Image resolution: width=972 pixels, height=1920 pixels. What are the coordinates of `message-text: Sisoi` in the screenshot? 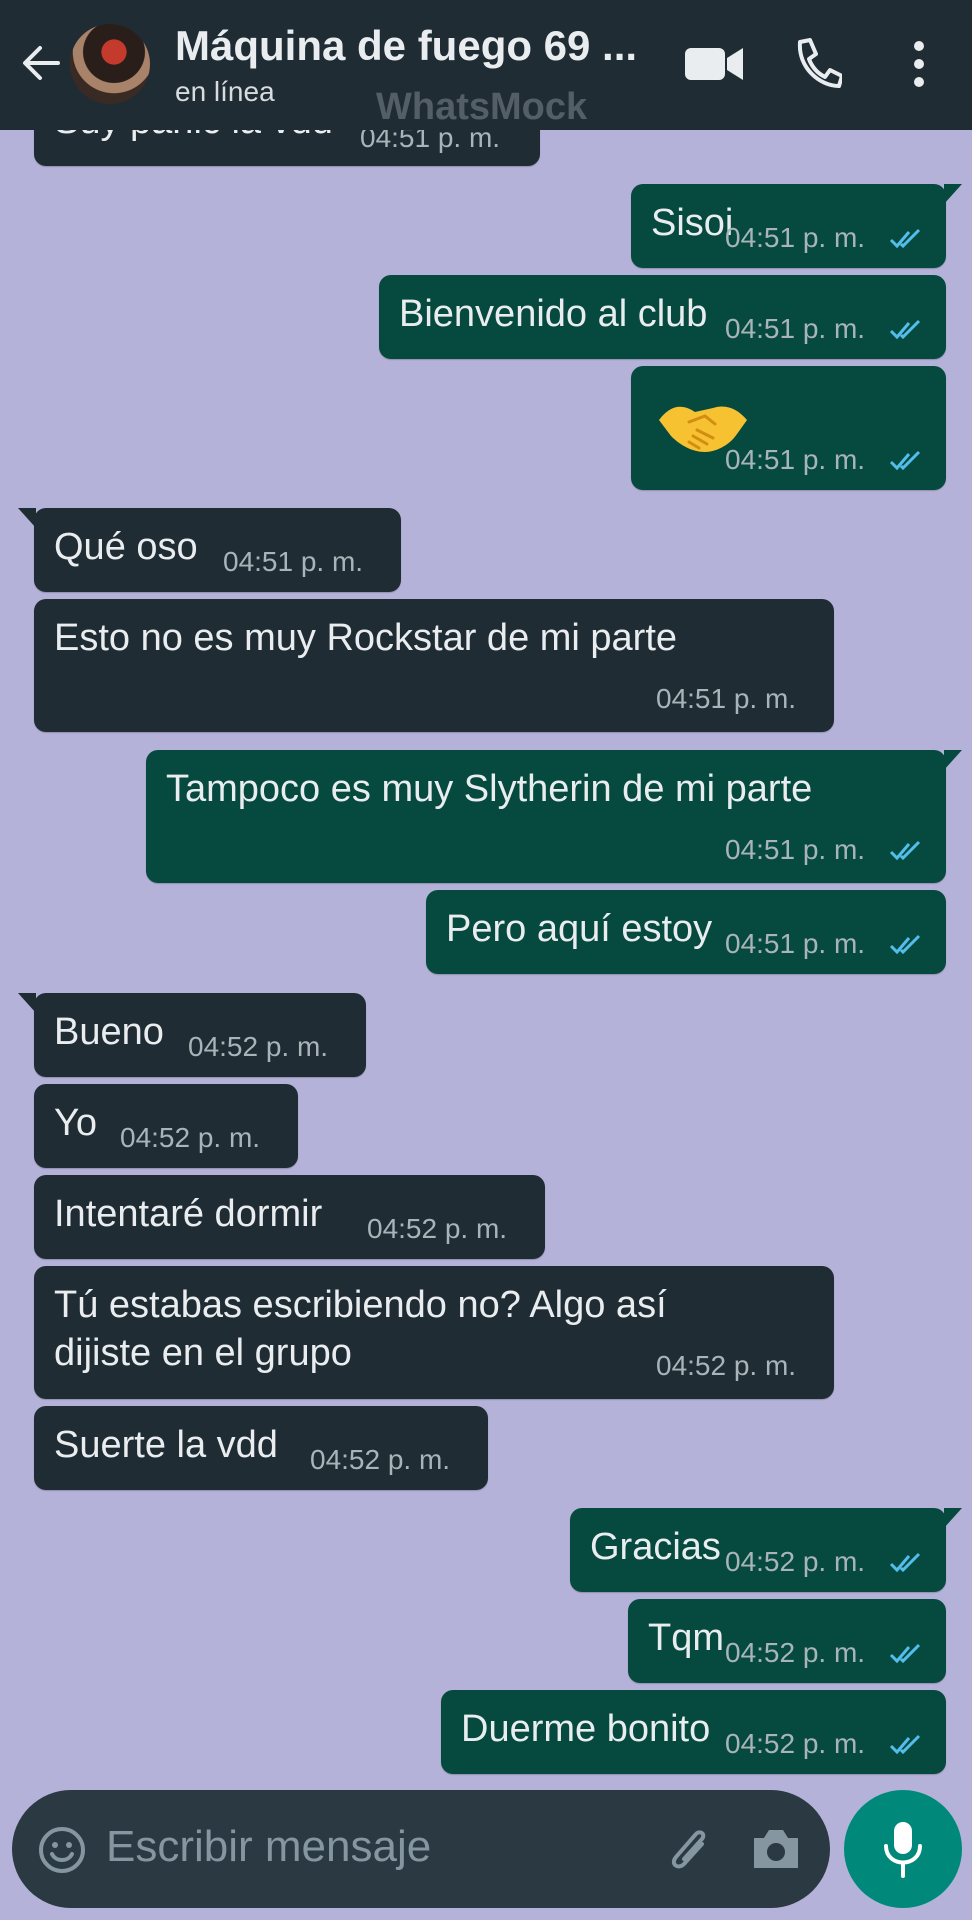 It's located at (692, 223).